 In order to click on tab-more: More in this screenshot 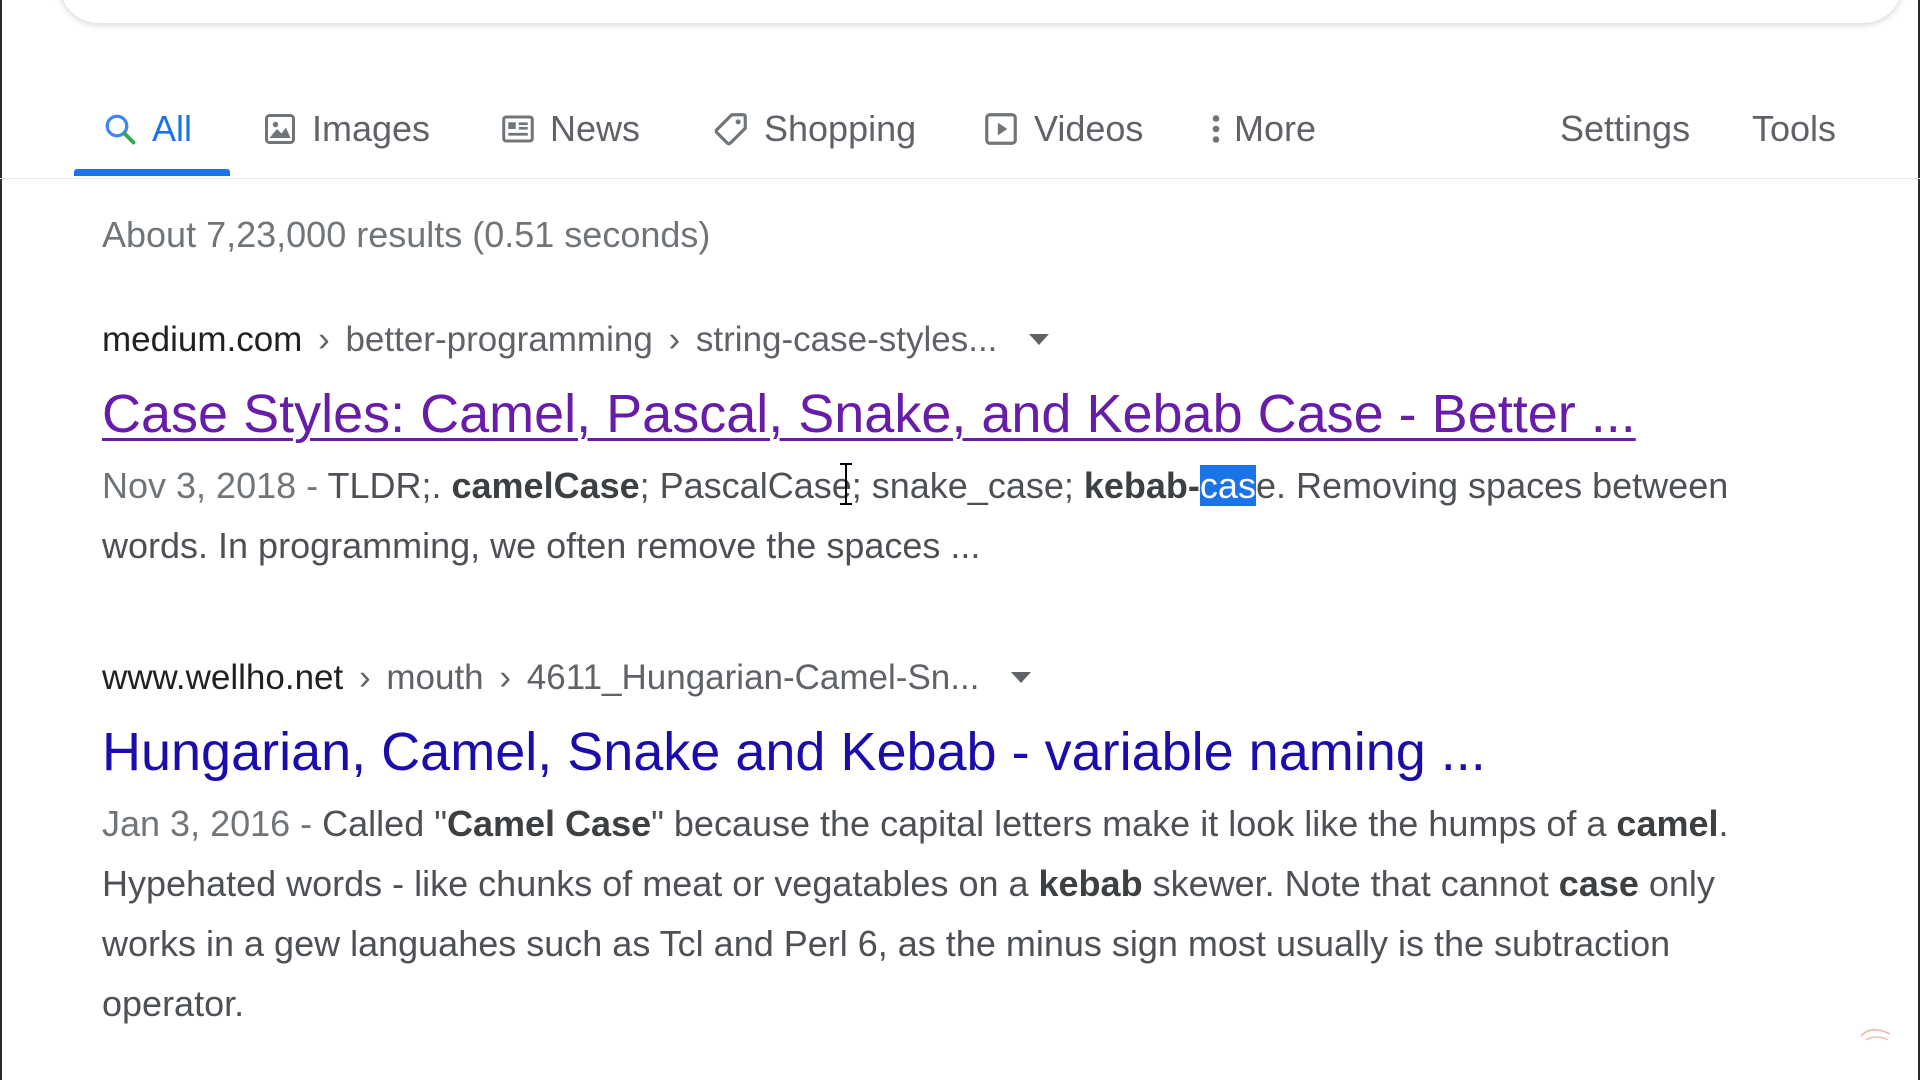, I will do `click(1262, 129)`.